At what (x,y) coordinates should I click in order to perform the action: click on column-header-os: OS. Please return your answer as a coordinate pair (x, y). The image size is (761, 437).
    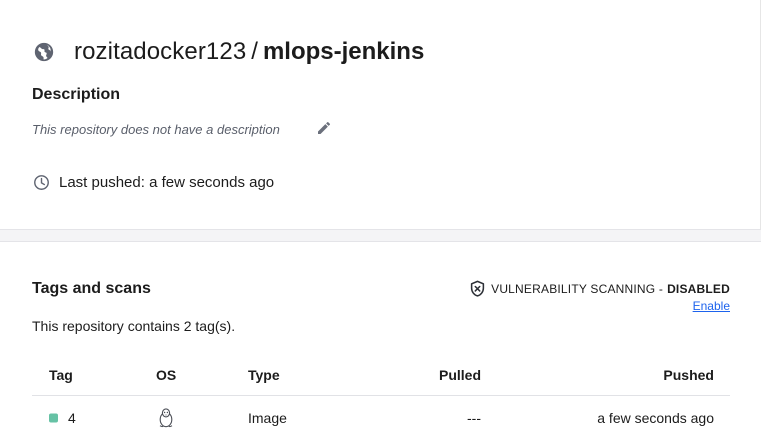
    Looking at the image, I should click on (166, 374).